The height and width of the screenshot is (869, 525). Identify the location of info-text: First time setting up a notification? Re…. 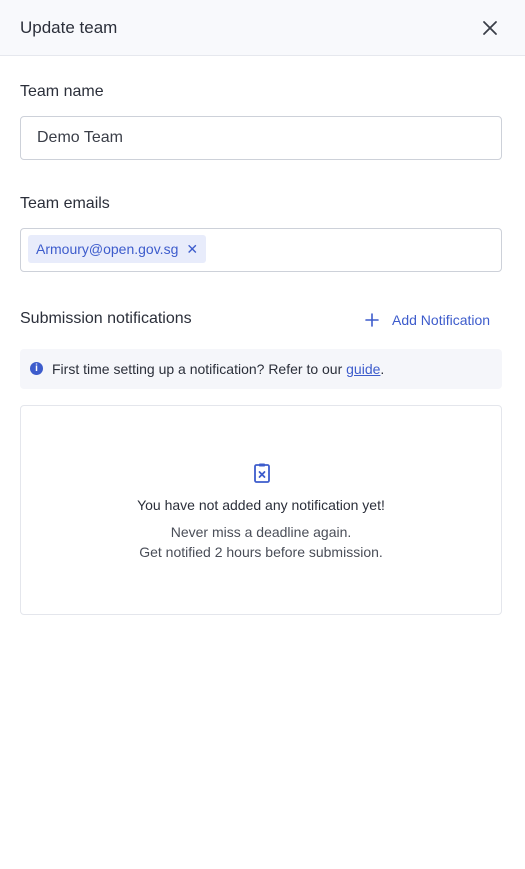
(218, 369).